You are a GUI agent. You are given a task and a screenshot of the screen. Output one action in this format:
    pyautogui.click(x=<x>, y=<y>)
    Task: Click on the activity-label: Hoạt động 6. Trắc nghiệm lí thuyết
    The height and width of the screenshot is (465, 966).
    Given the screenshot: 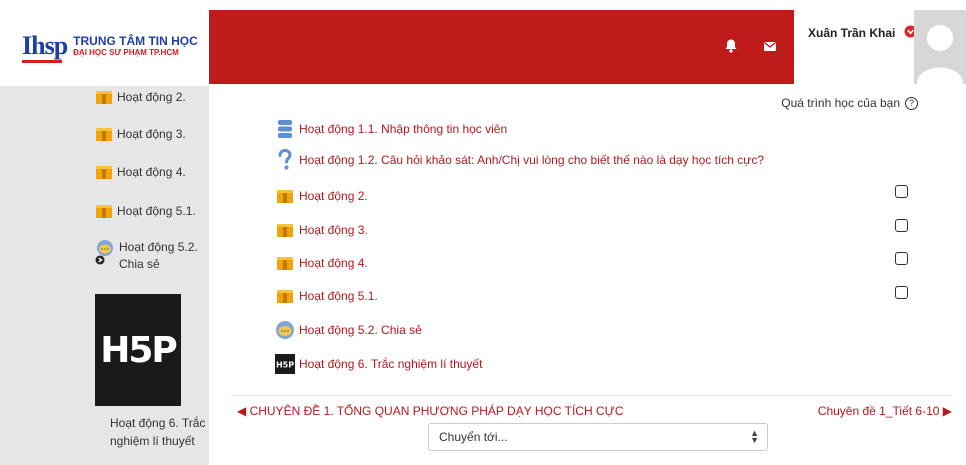 What is the action you would take?
    pyautogui.click(x=391, y=364)
    